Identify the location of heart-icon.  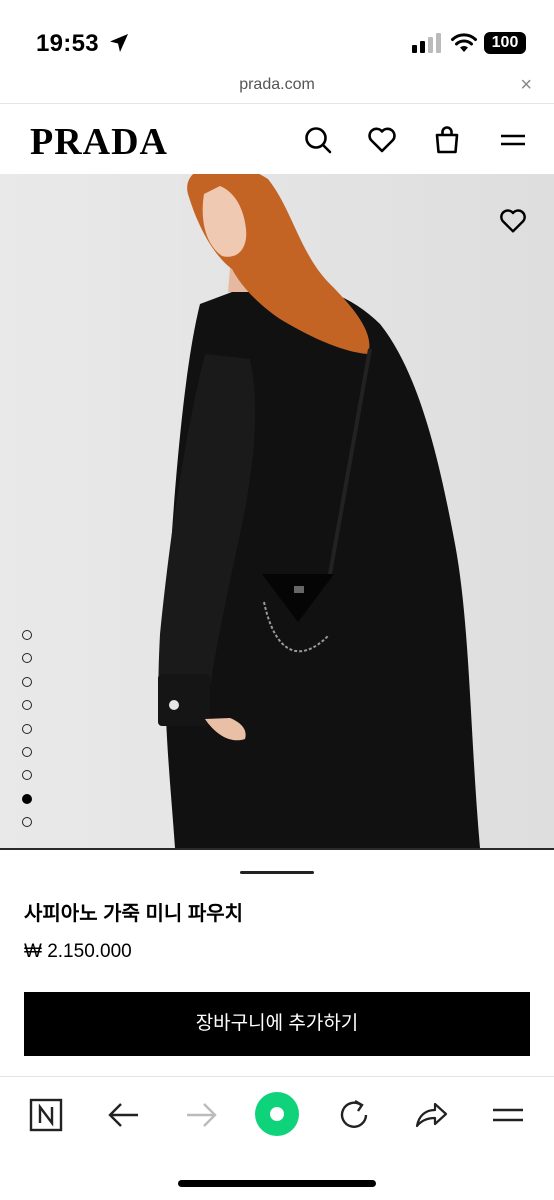
(382, 140).